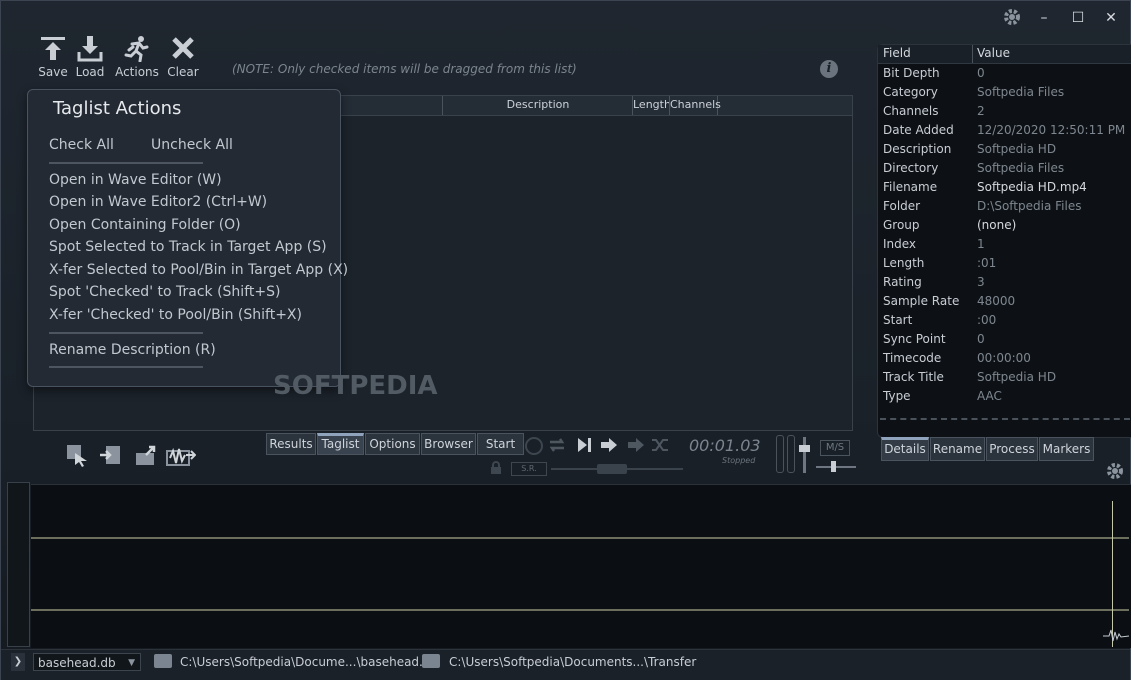 The image size is (1131, 680). What do you see at coordinates (981, 282) in the screenshot?
I see `detail-field-value: 3` at bounding box center [981, 282].